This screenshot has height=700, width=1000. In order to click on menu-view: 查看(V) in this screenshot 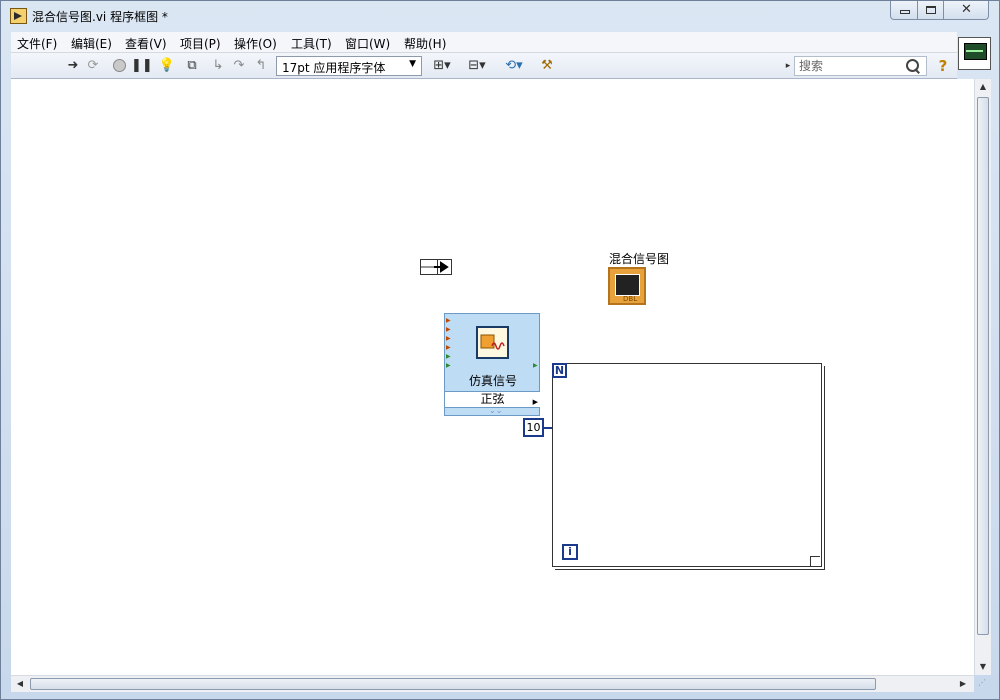, I will do `click(146, 43)`.